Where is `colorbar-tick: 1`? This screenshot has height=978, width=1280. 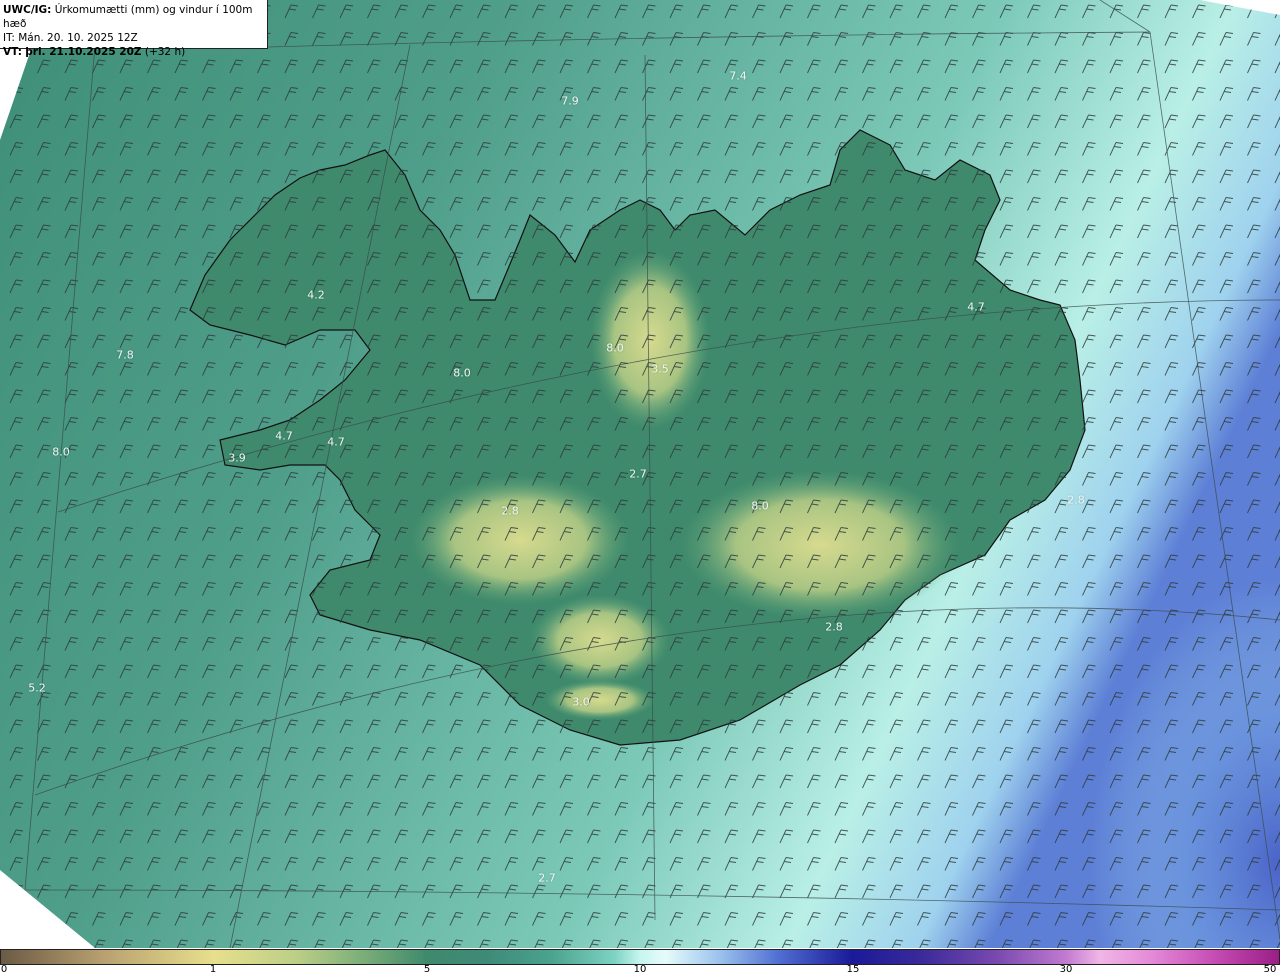
colorbar-tick: 1 is located at coordinates (213, 969).